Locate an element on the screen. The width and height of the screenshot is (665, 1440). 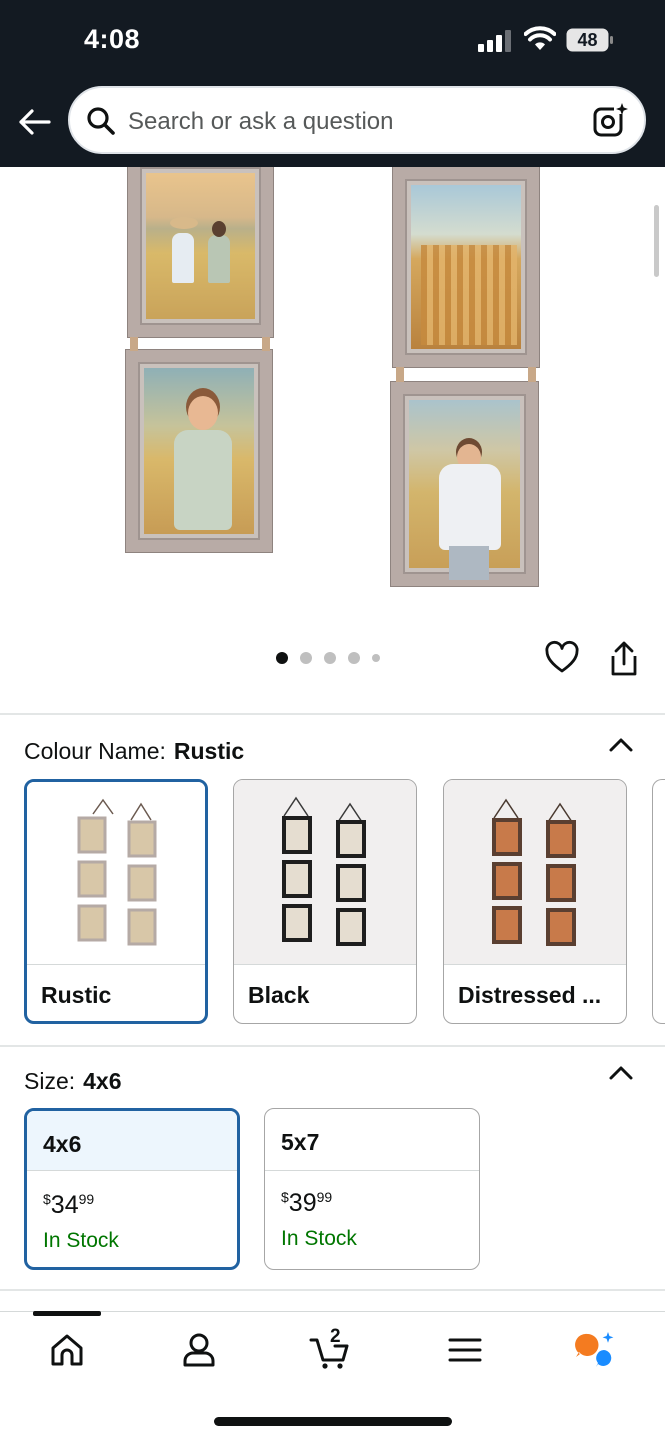
swatch-label: Black is located at coordinates (325, 993).